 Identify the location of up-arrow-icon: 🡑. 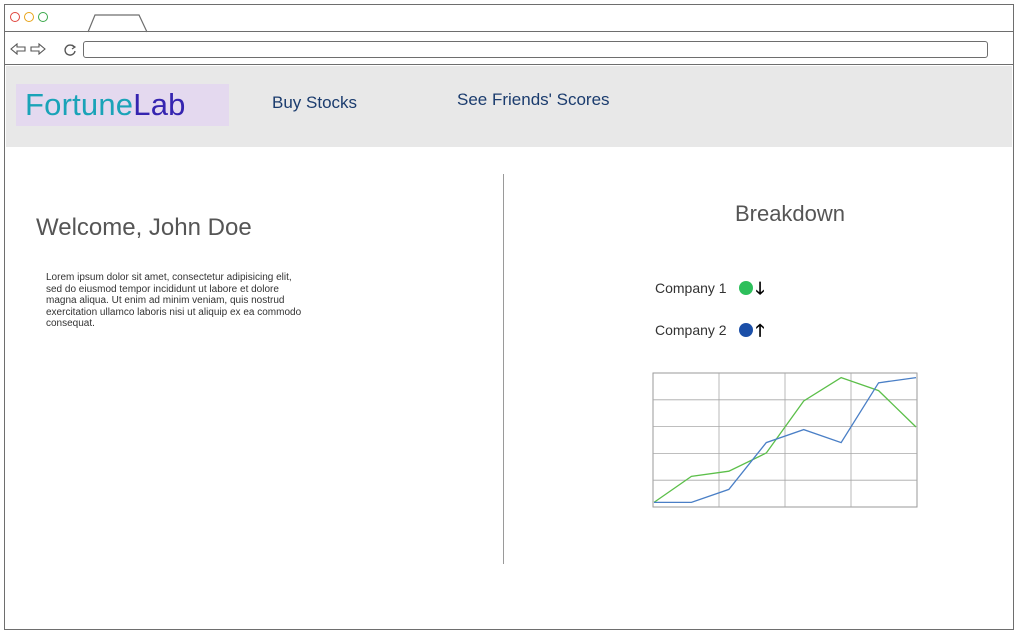
(760, 330).